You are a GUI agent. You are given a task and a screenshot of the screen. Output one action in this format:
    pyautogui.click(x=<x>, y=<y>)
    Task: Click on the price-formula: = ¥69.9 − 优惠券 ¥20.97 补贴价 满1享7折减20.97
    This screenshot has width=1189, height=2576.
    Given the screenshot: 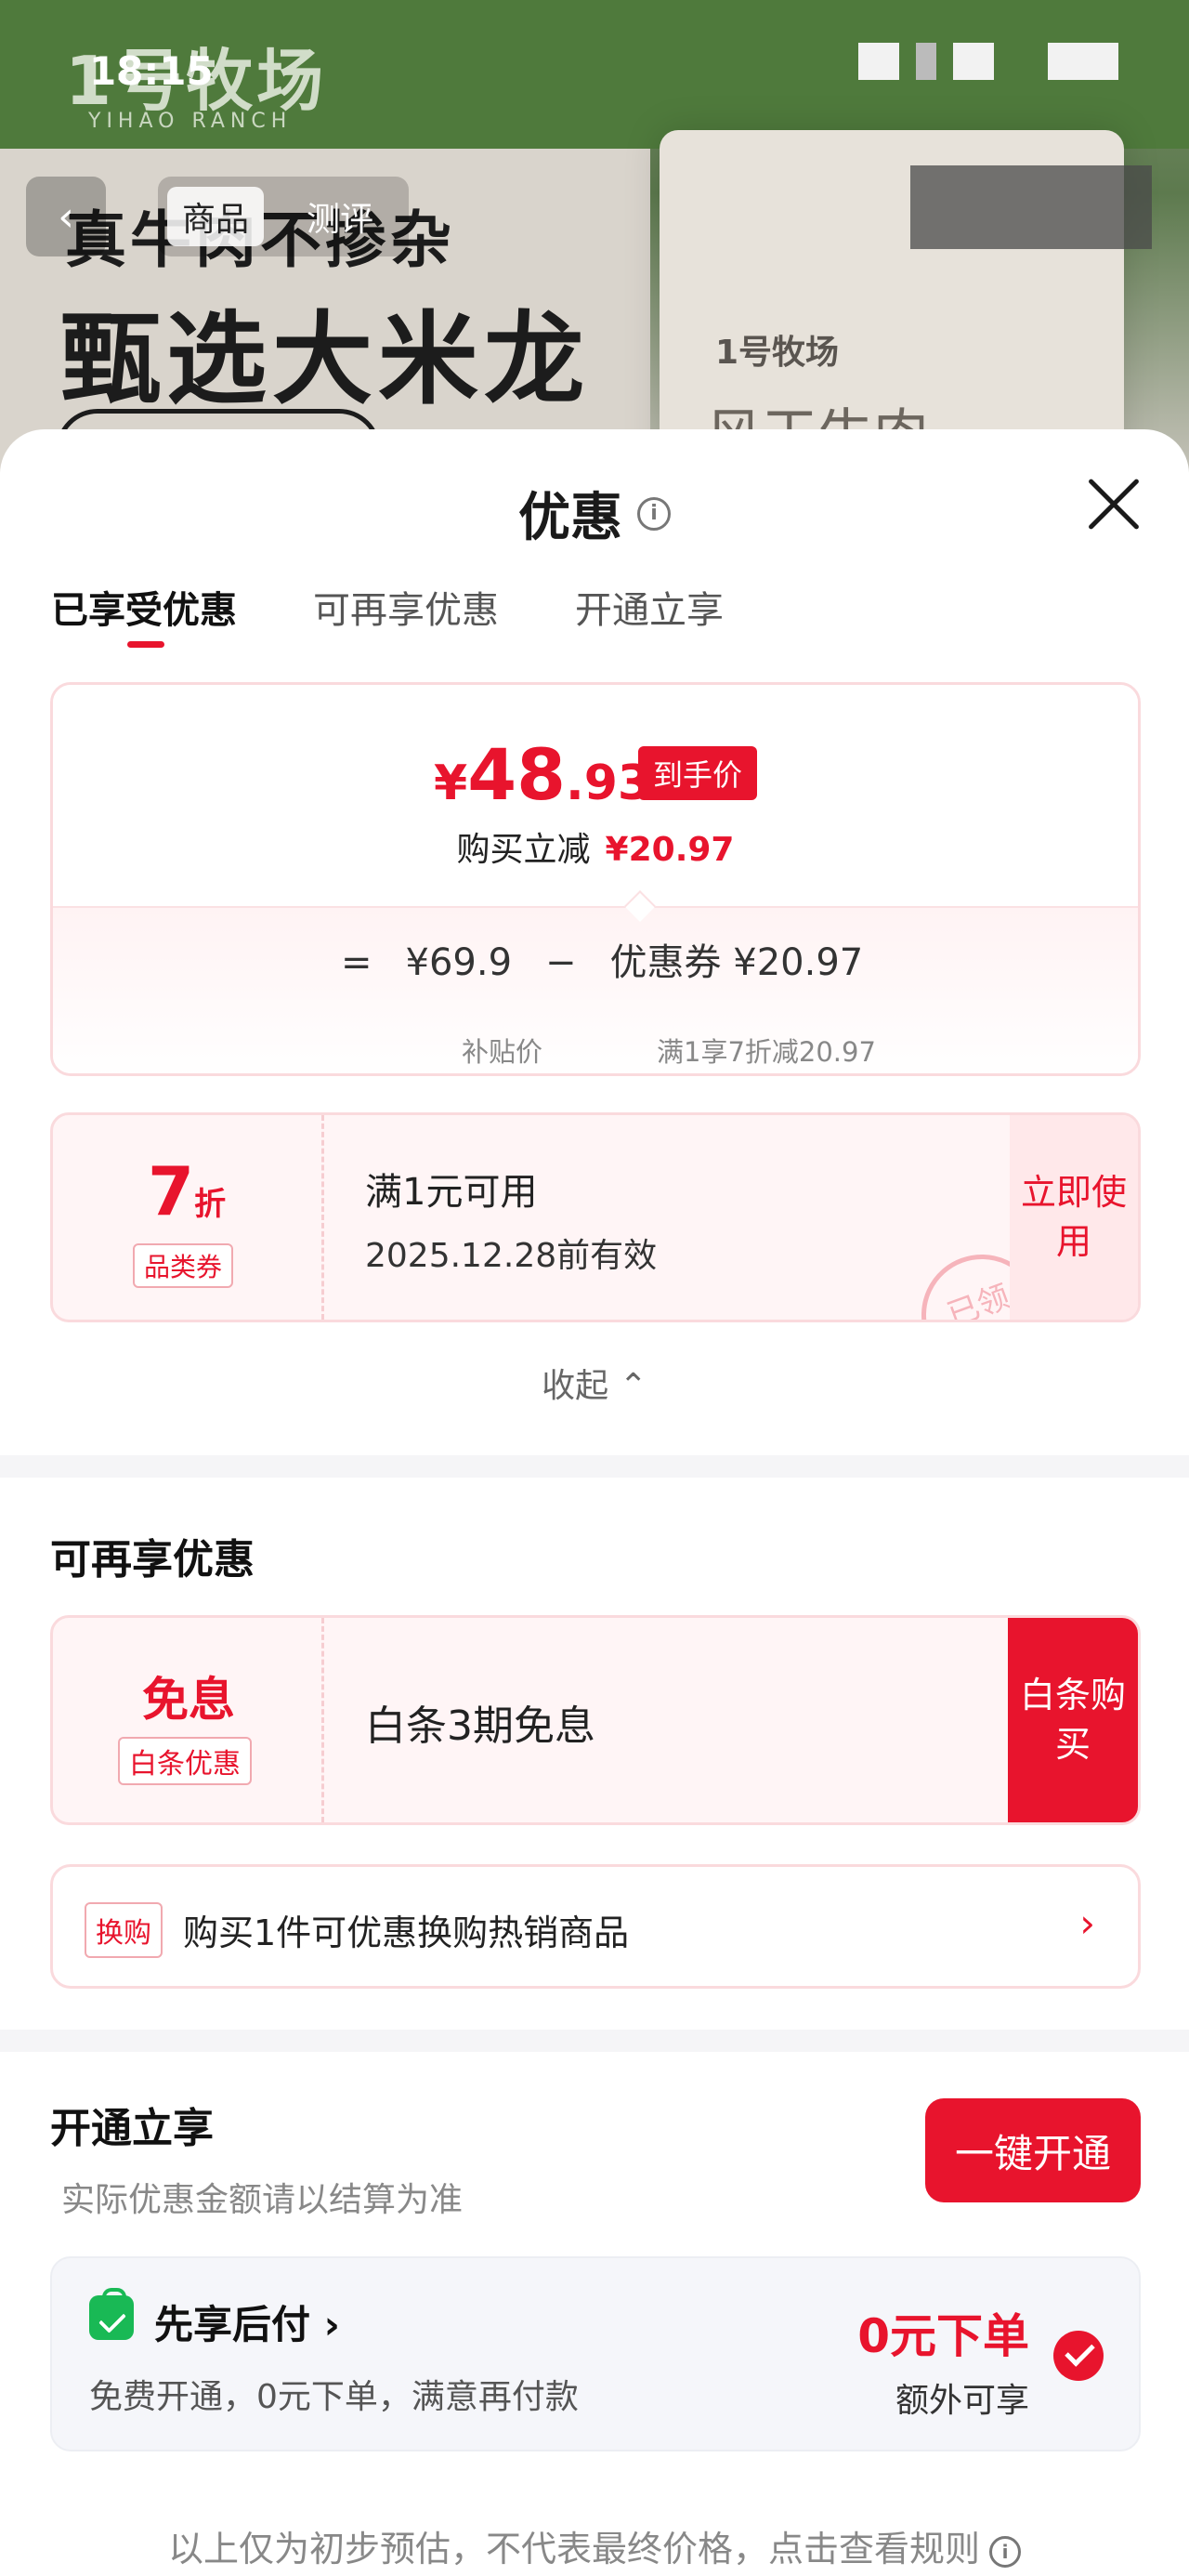 What is the action you would take?
    pyautogui.click(x=595, y=989)
    